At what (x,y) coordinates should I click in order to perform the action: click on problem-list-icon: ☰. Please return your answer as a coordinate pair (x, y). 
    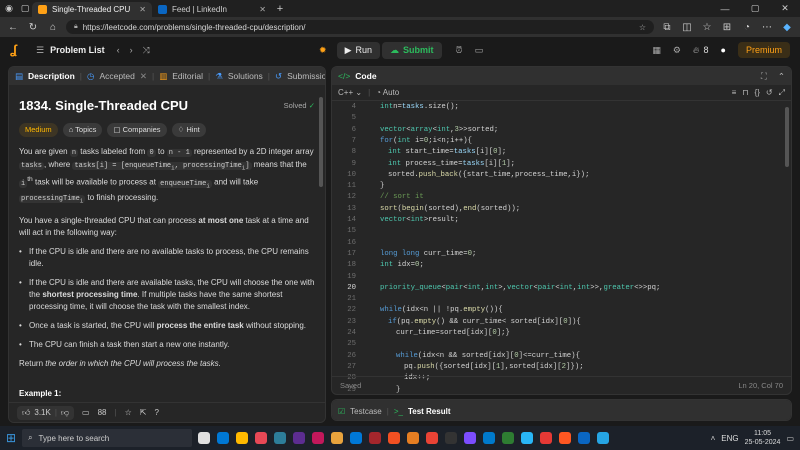
    Looking at the image, I should click on (40, 50).